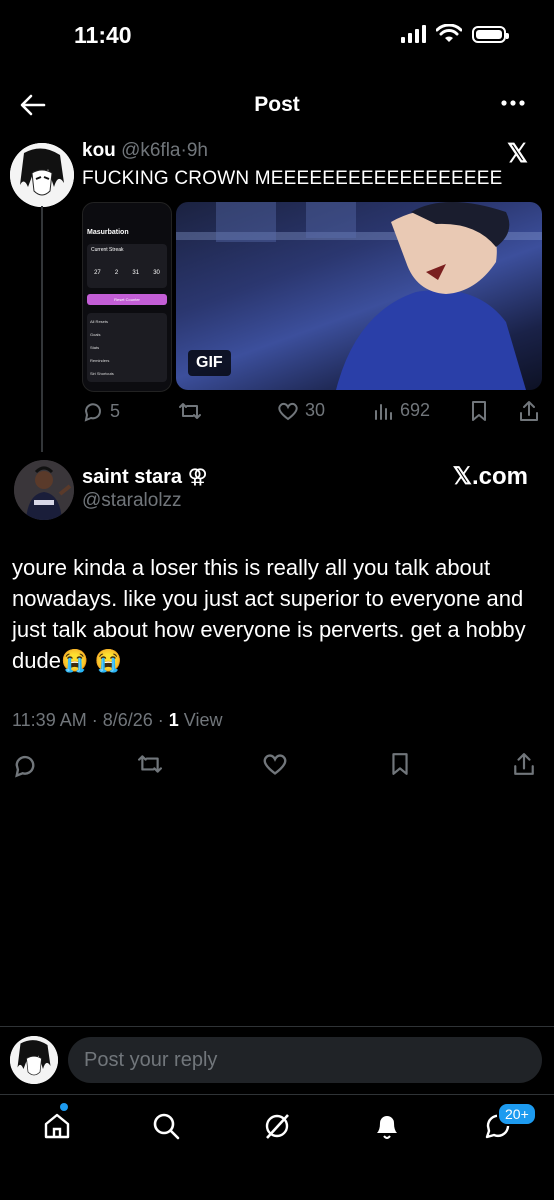 The height and width of the screenshot is (1200, 554). What do you see at coordinates (413, 34) in the screenshot?
I see `cellular-signal-icon` at bounding box center [413, 34].